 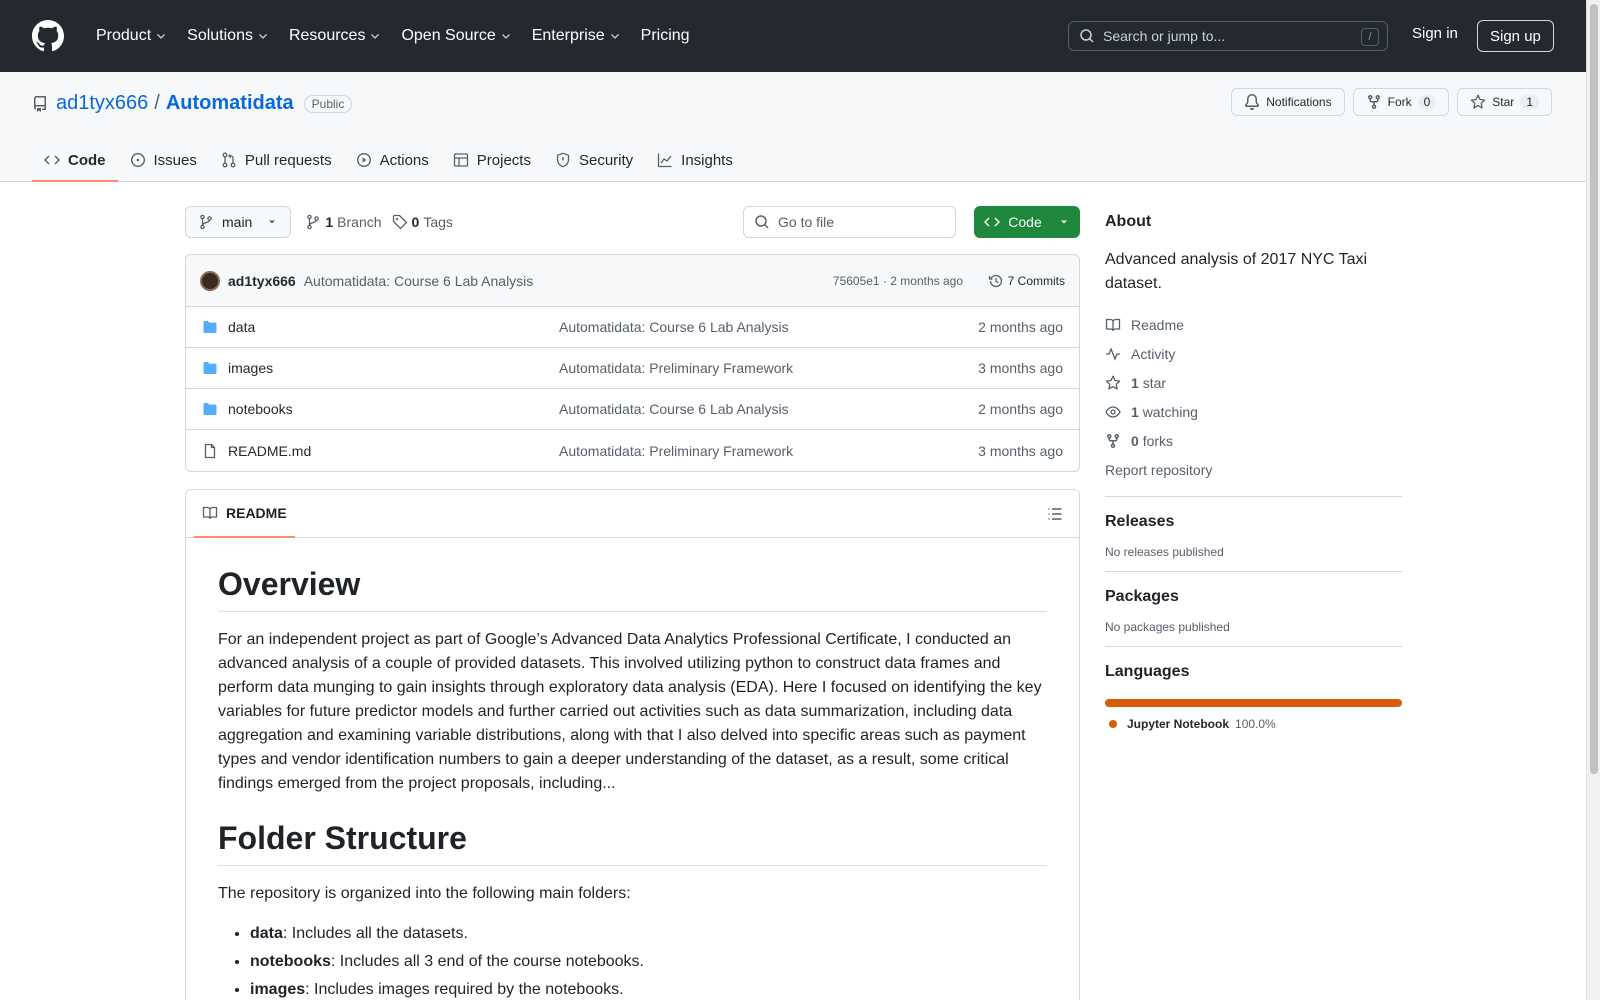 I want to click on code-button-label: Code, so click(x=1025, y=222).